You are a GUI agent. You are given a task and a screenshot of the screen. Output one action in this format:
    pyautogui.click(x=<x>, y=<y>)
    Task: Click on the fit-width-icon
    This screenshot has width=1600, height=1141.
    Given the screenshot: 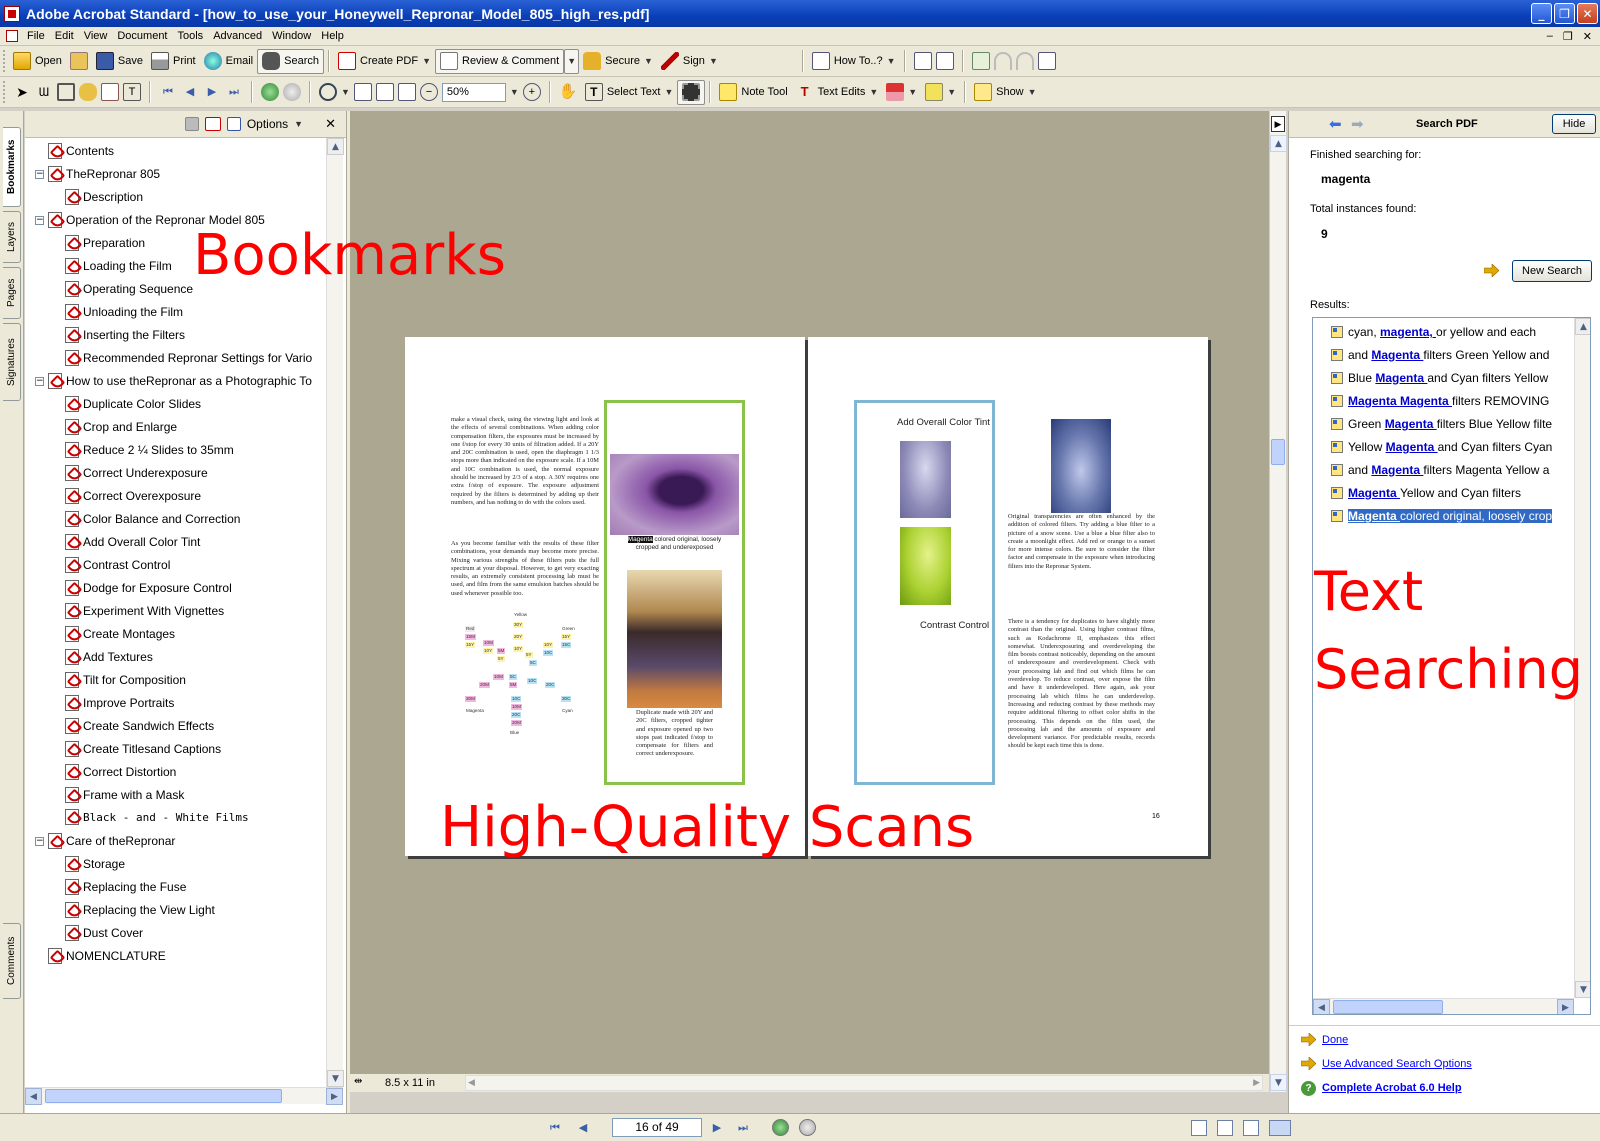 What is the action you would take?
    pyautogui.click(x=406, y=92)
    